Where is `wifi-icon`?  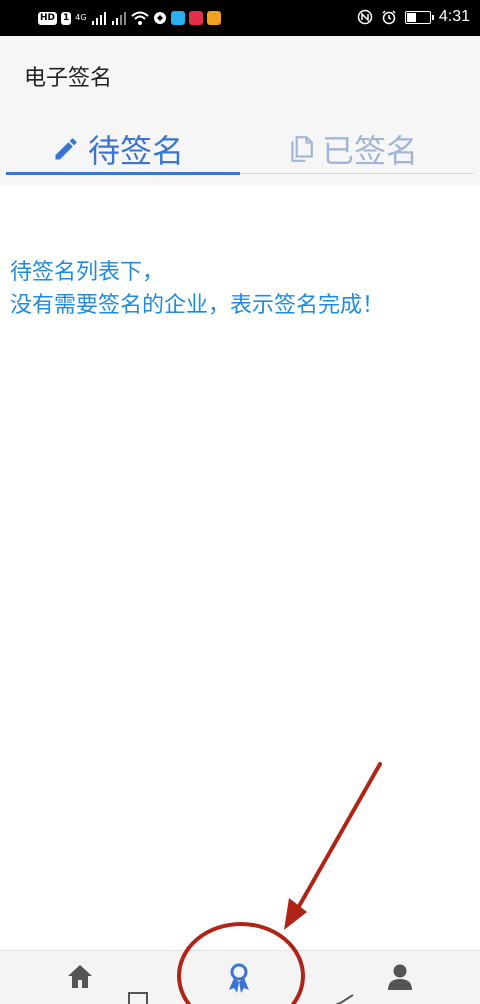 wifi-icon is located at coordinates (139, 18).